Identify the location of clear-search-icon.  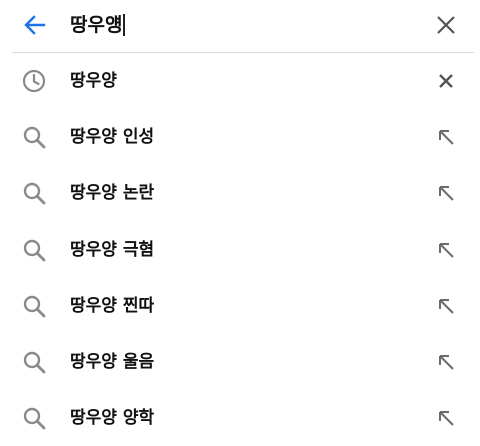
(446, 25).